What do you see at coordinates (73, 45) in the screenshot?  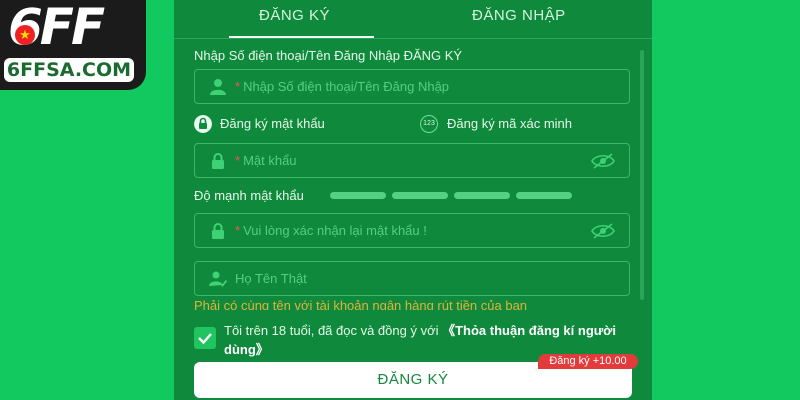 I see `brand-logo: 6FF ★ 6FFSA.COM` at bounding box center [73, 45].